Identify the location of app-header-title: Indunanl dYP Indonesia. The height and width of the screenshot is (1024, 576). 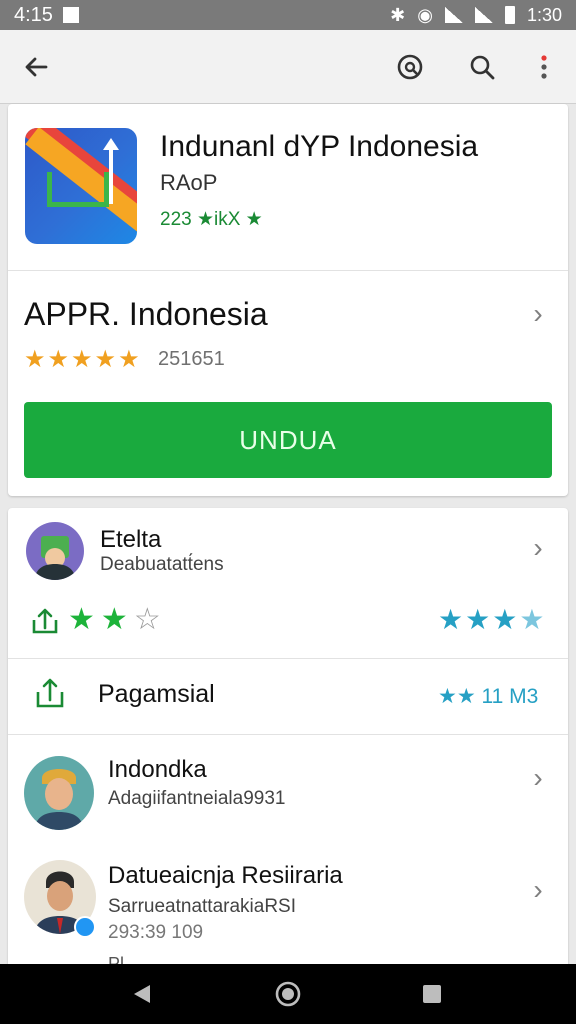
(319, 146).